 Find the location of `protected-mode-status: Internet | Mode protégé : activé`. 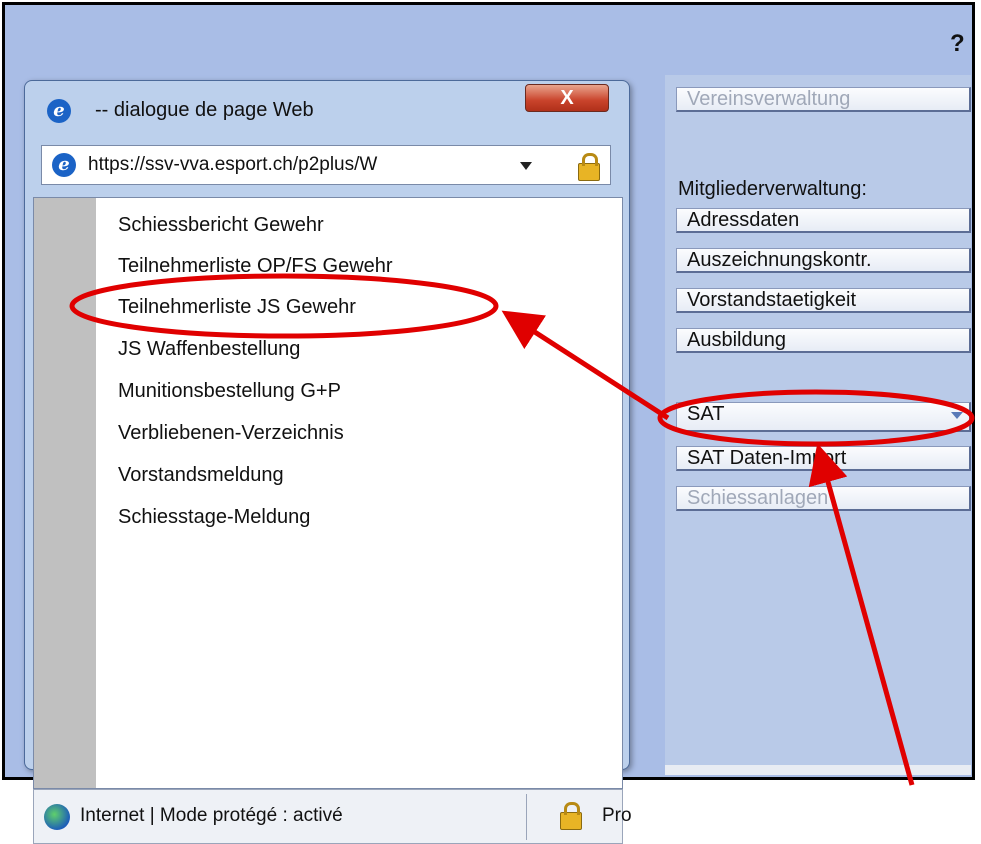

protected-mode-status: Internet | Mode protégé : activé is located at coordinates (211, 815).